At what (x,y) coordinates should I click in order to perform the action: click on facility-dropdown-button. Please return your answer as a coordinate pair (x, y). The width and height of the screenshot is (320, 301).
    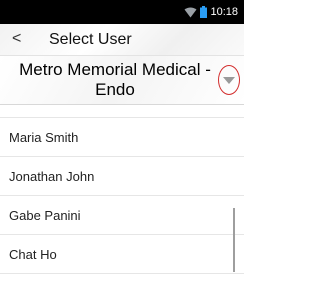
    Looking at the image, I should click on (229, 80).